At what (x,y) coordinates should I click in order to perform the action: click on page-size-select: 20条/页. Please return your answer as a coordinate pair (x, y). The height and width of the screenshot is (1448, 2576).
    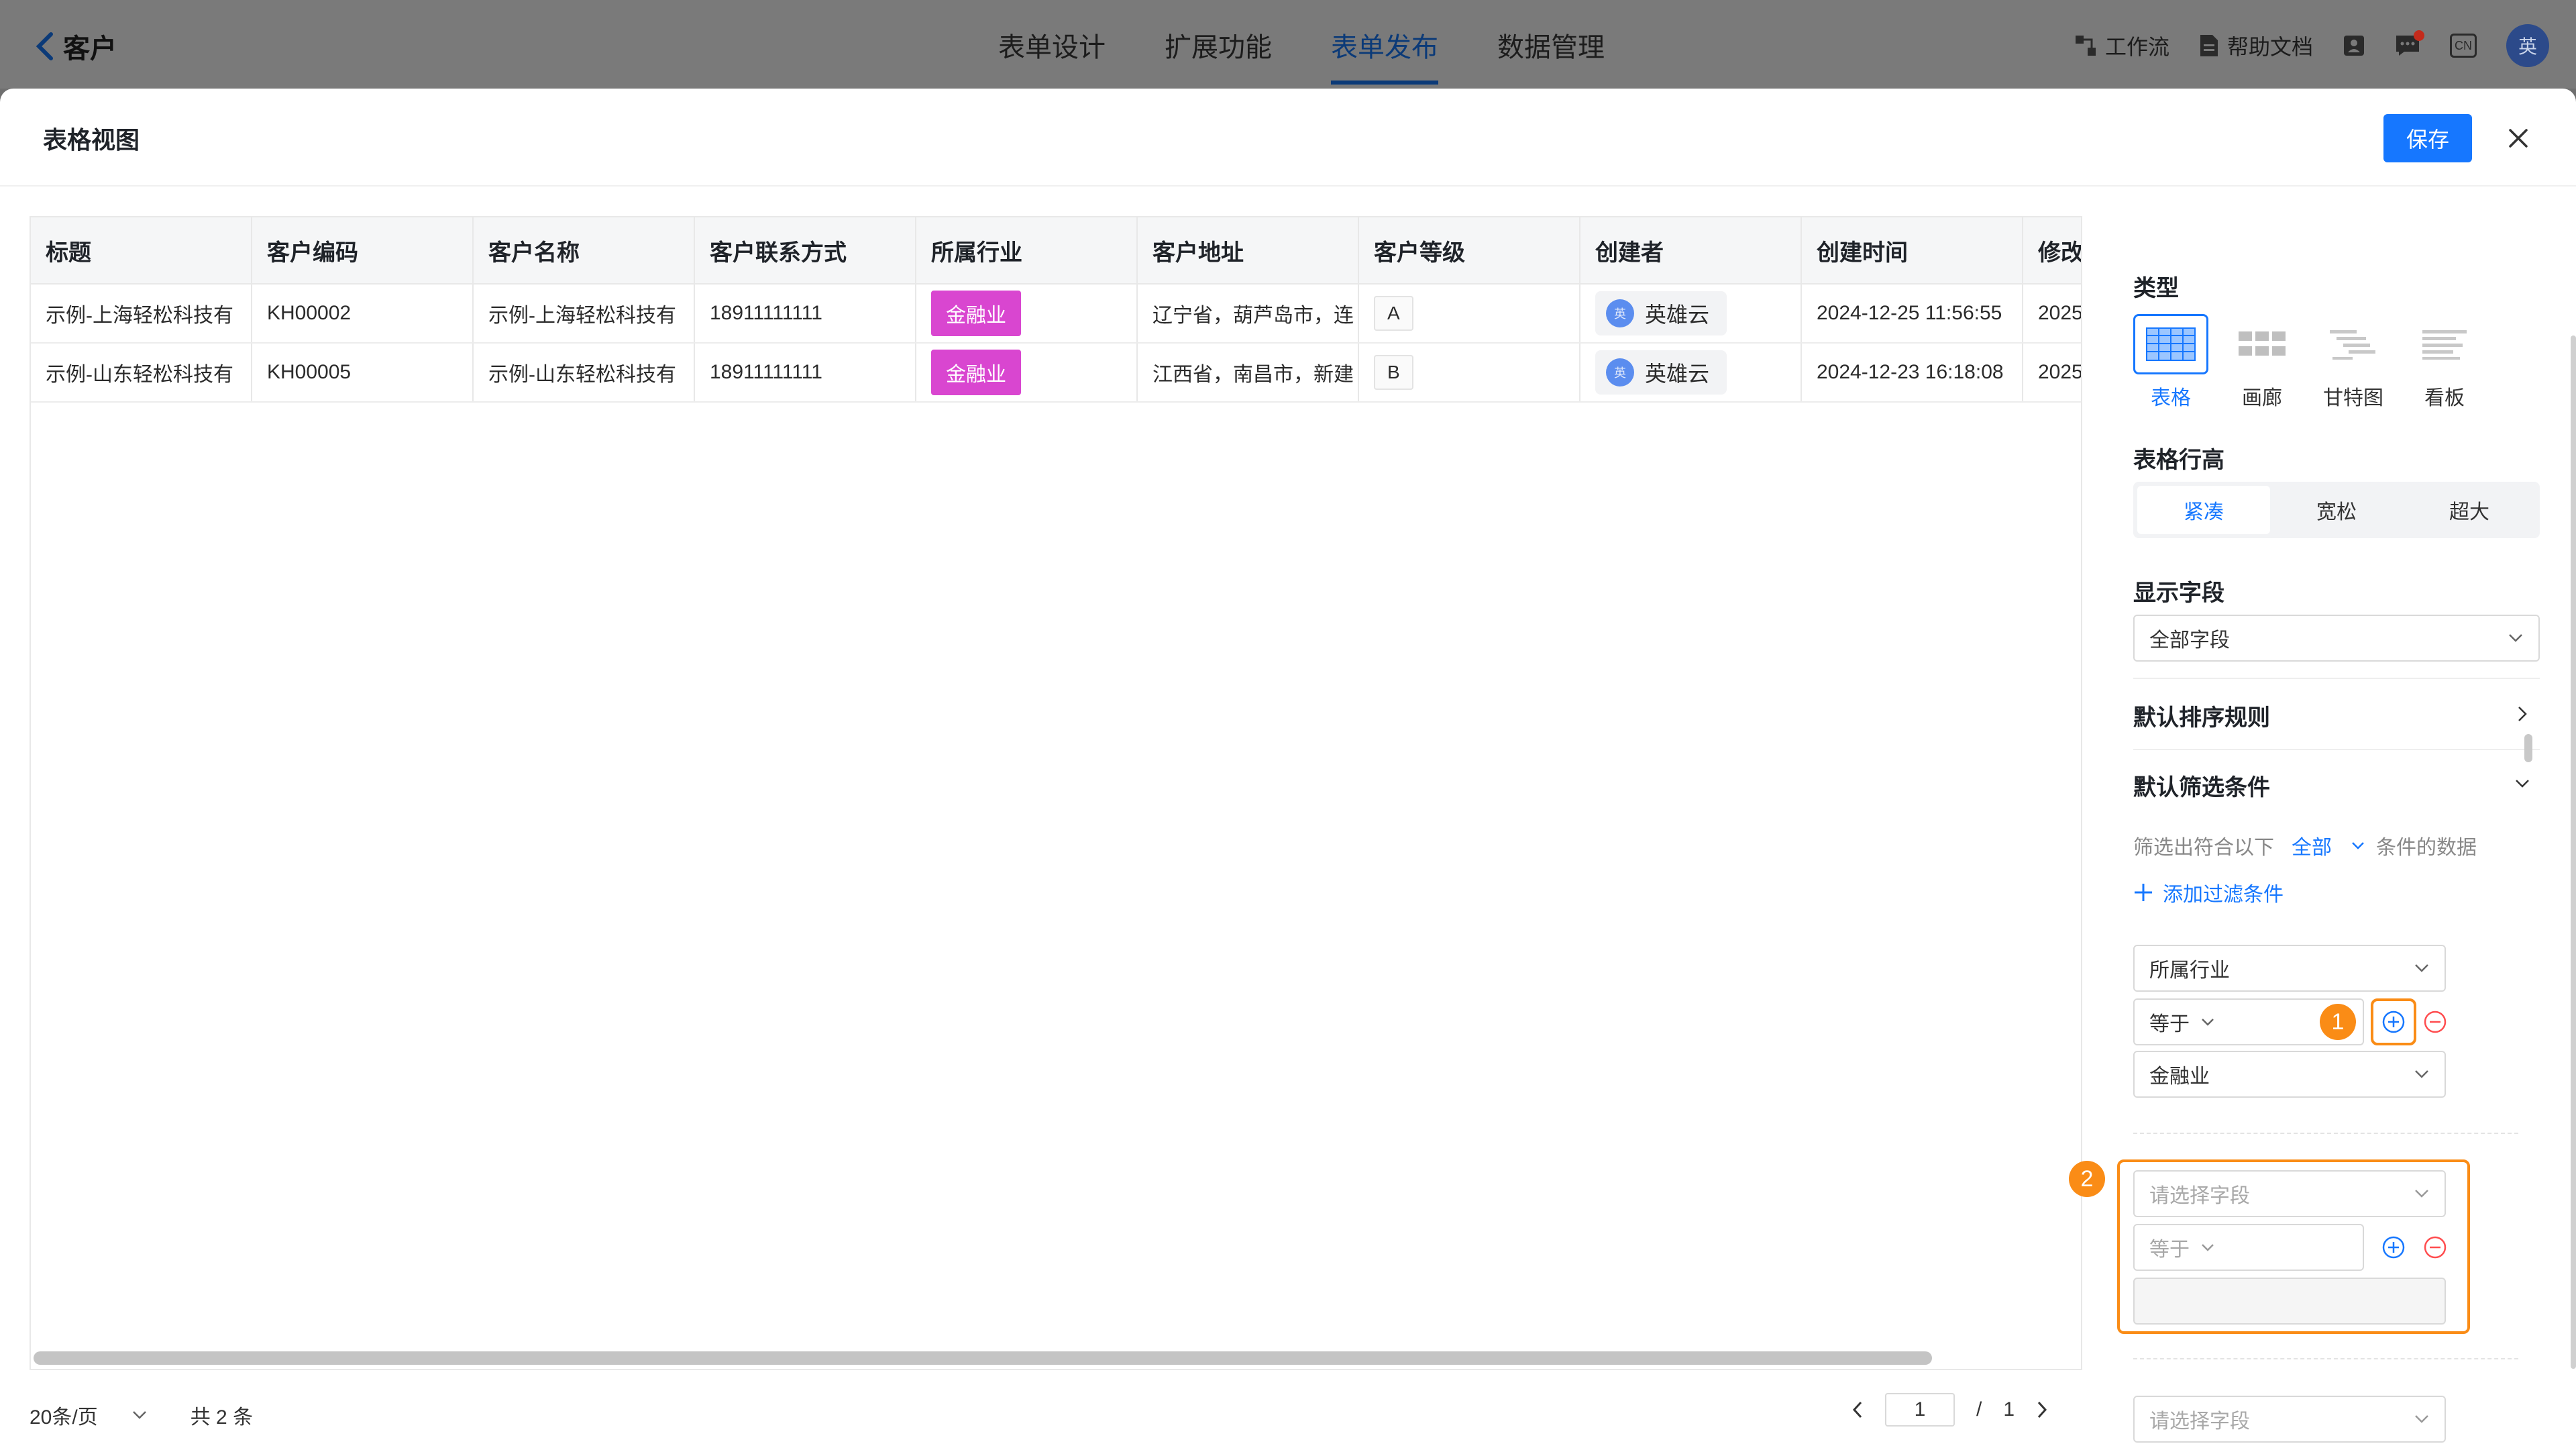
    Looking at the image, I should click on (89, 1415).